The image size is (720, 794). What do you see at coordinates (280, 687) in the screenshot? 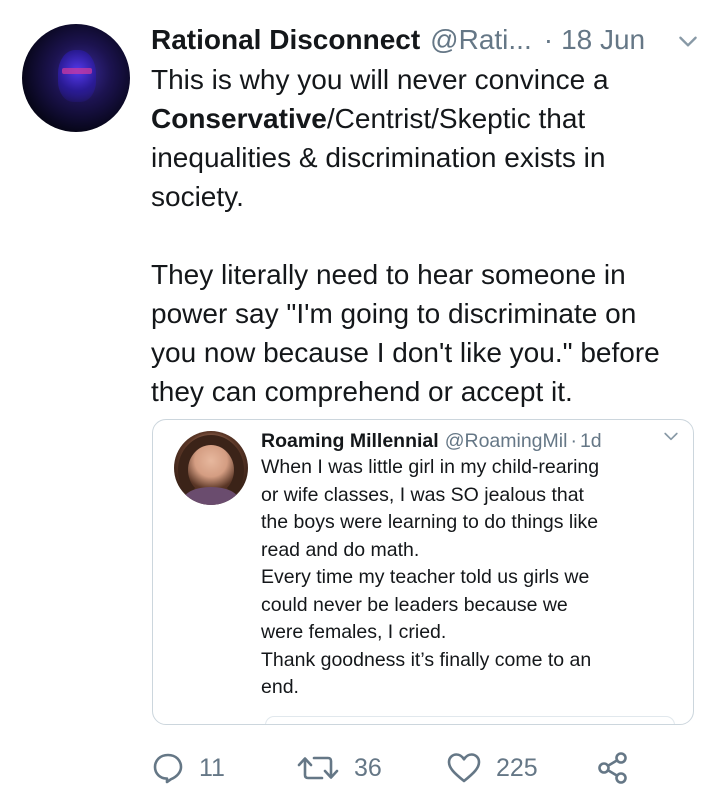
I see `quoted-line: end.` at bounding box center [280, 687].